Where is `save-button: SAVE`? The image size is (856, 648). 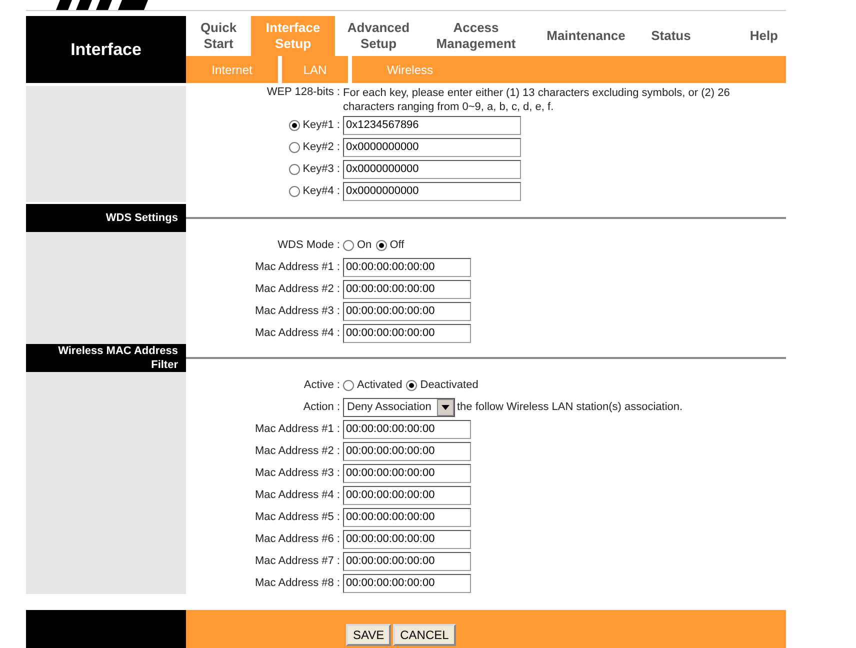 save-button: SAVE is located at coordinates (369, 635).